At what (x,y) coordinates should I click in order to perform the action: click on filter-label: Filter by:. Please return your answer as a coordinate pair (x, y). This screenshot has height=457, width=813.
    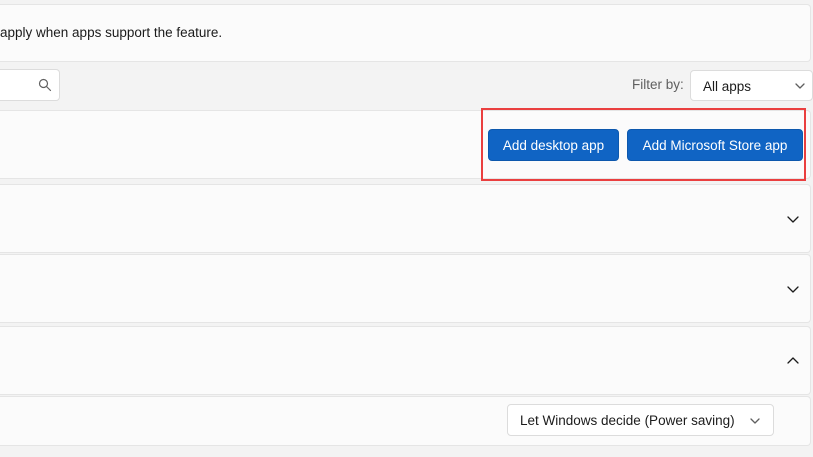
    Looking at the image, I should click on (658, 84).